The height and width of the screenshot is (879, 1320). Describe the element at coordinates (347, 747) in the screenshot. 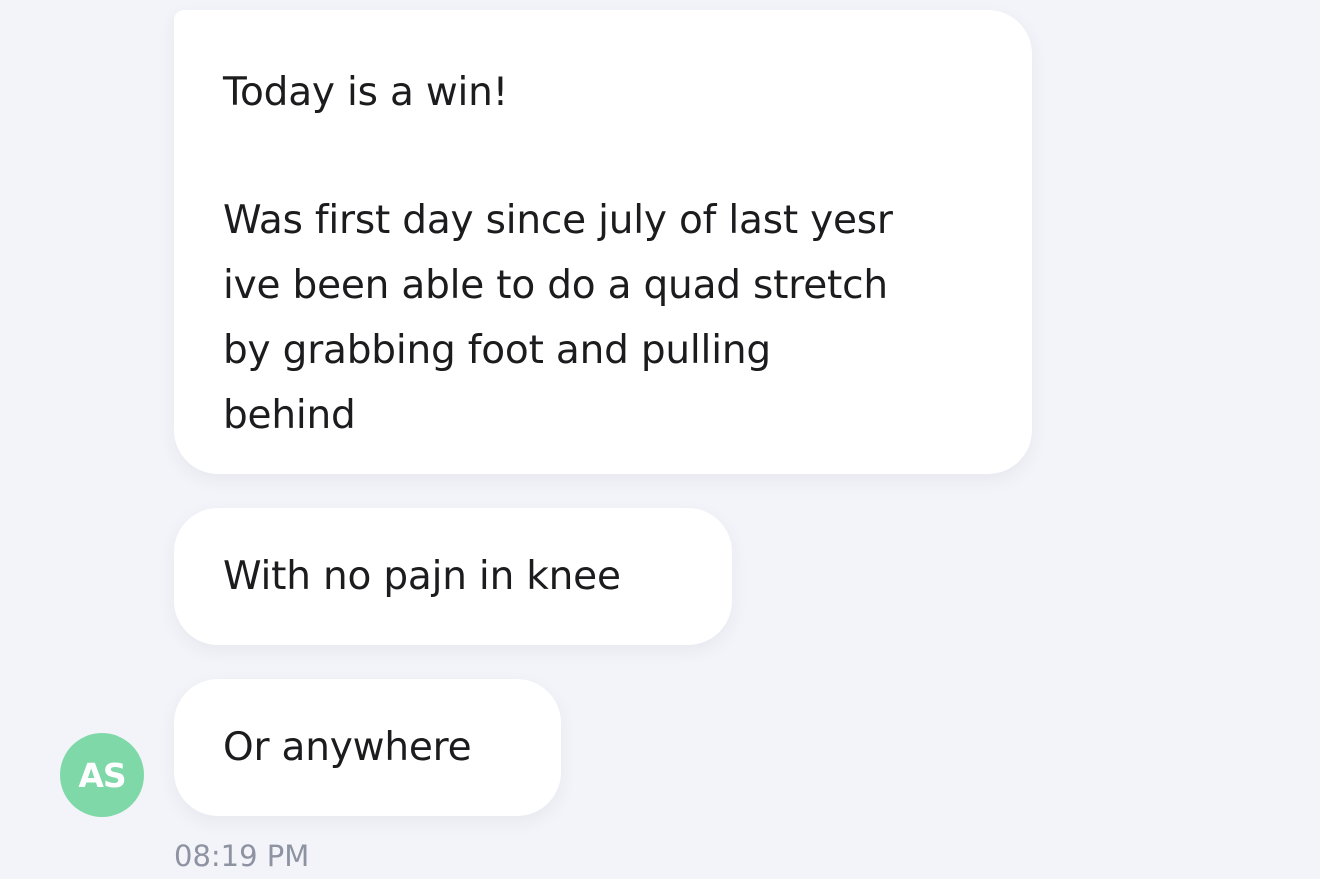

I see `message-text: Or anywhere` at that location.